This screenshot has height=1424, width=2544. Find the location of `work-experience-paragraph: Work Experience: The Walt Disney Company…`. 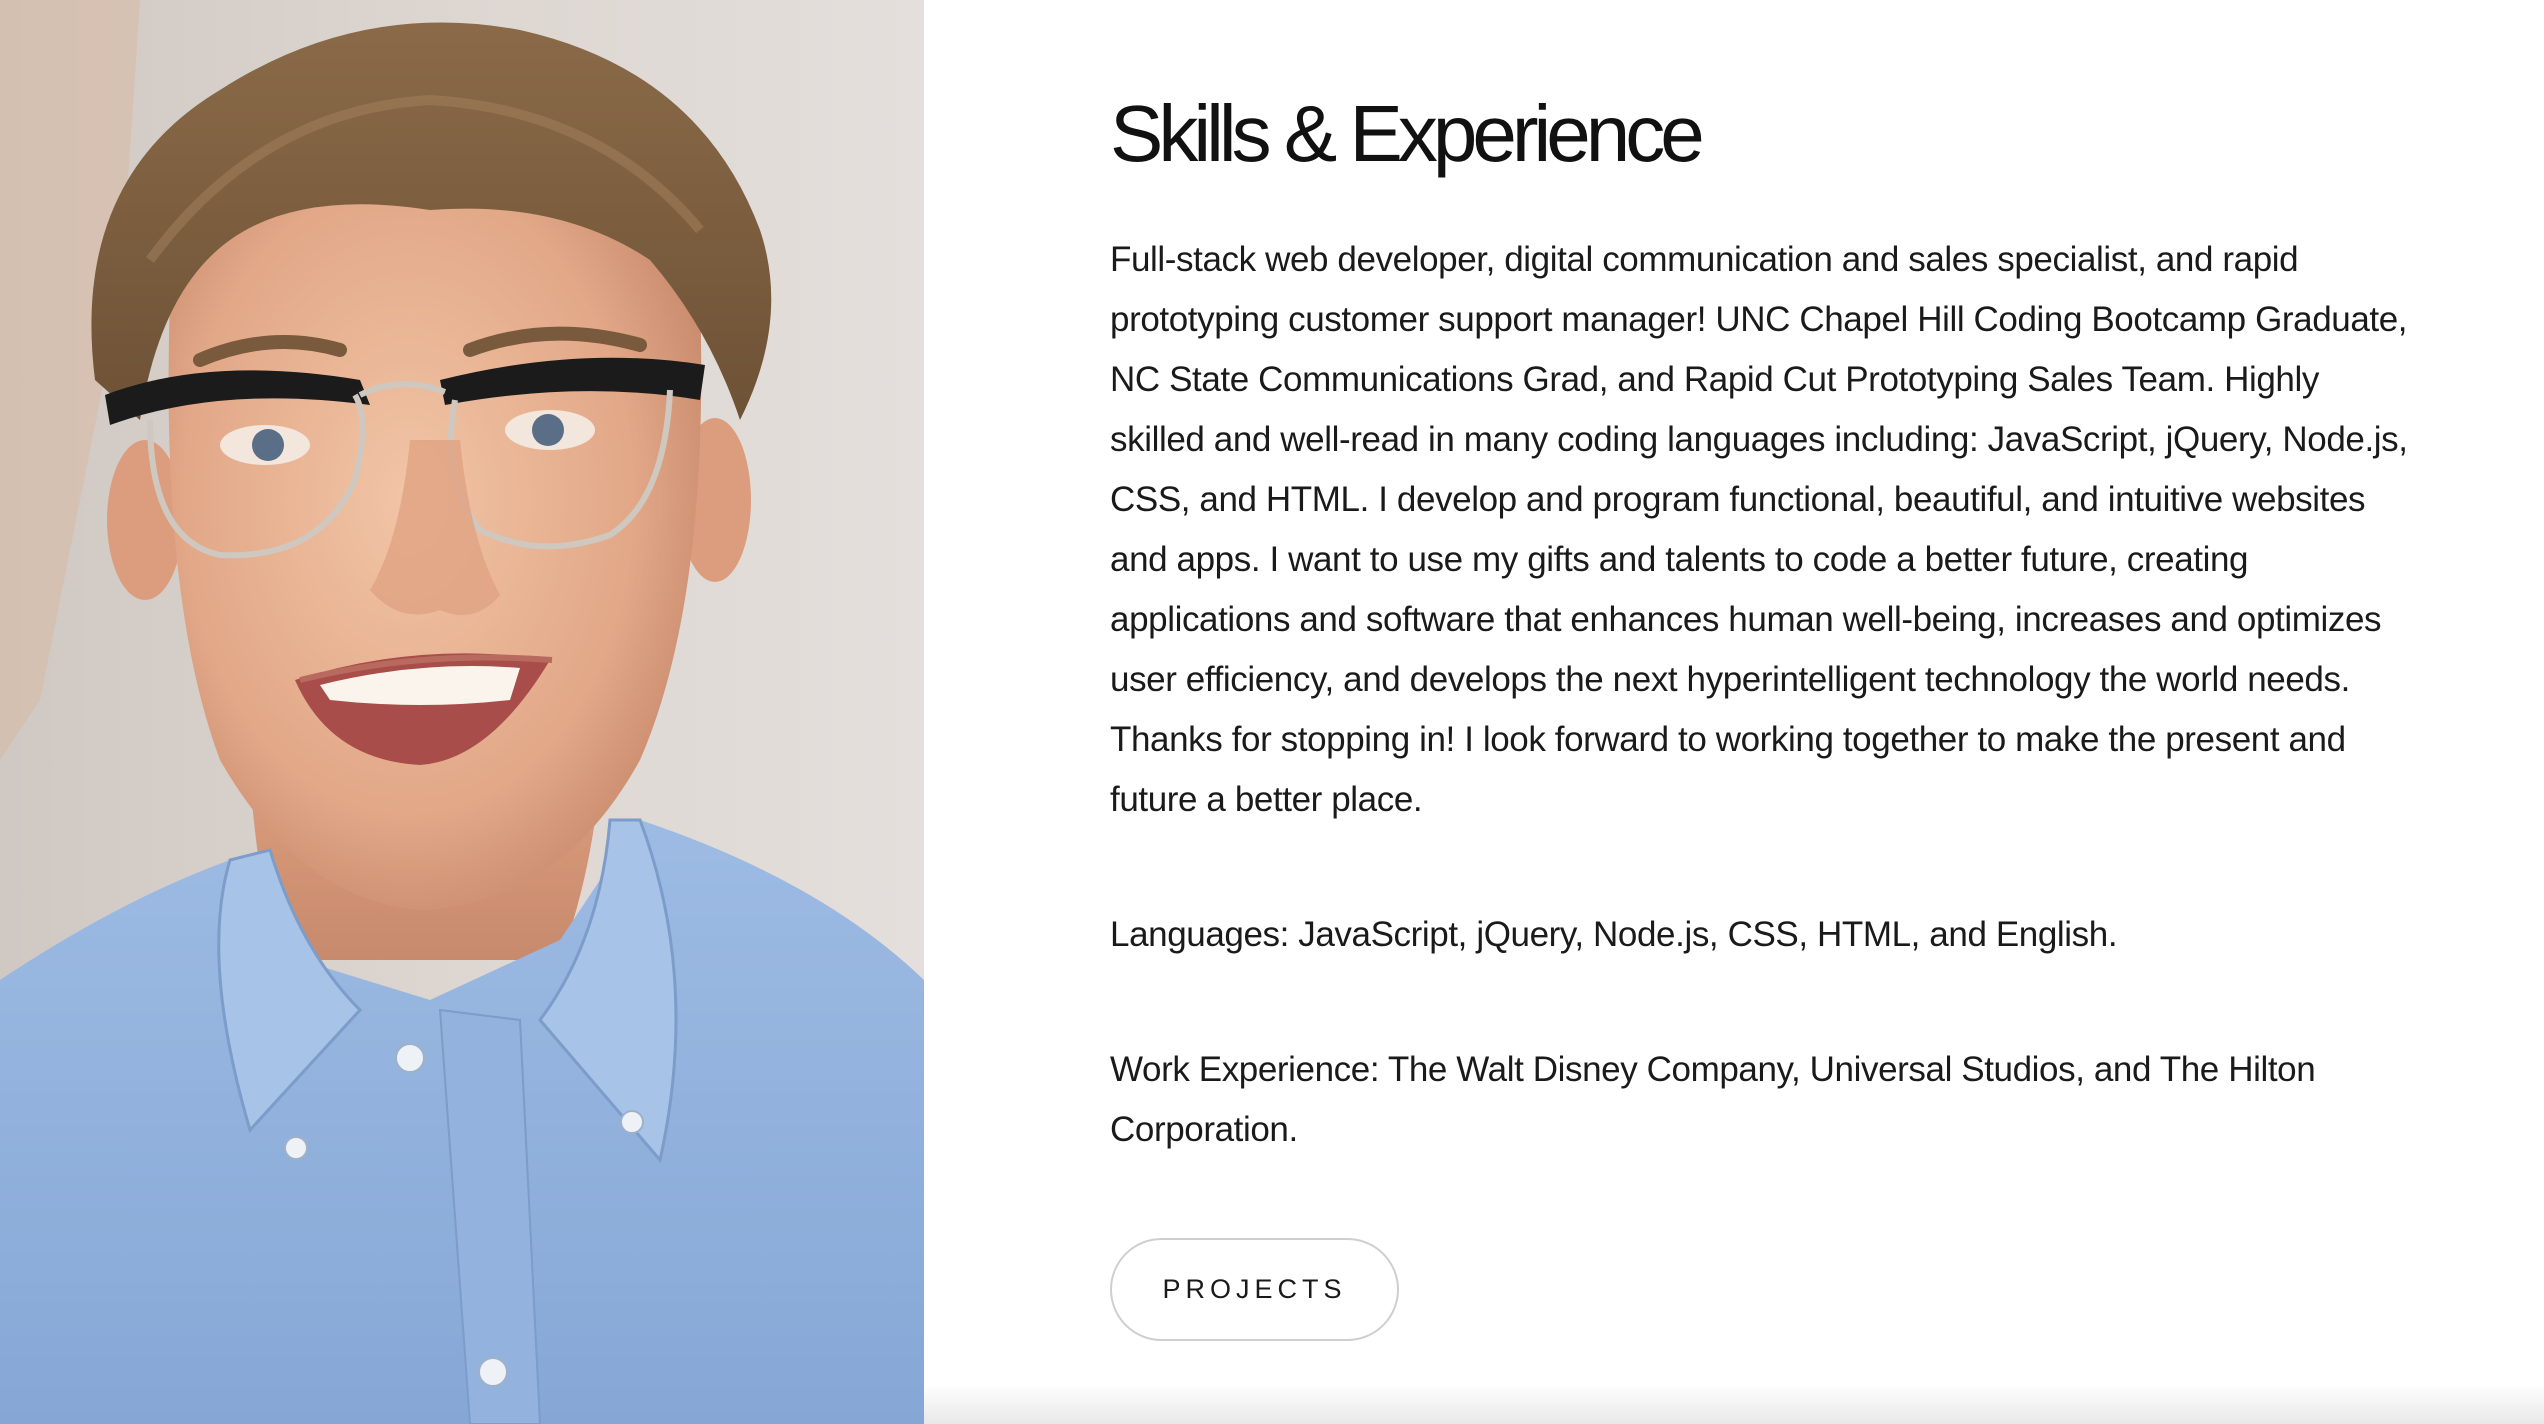

work-experience-paragraph: Work Experience: The Walt Disney Company… is located at coordinates (1713, 1099).